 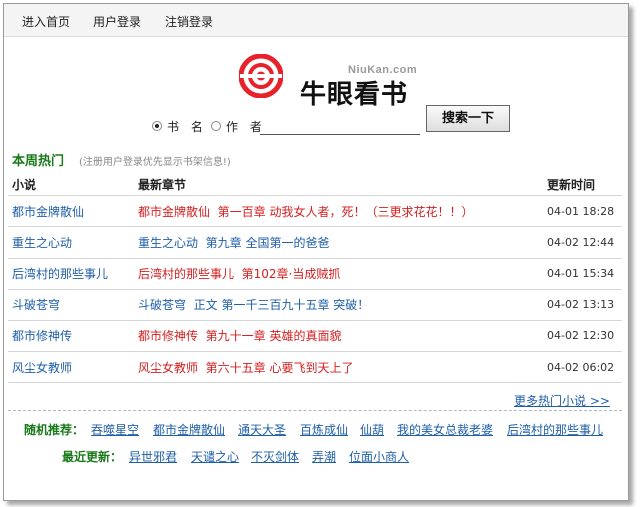 What do you see at coordinates (324, 429) in the screenshot?
I see `random-item: 百炼成仙` at bounding box center [324, 429].